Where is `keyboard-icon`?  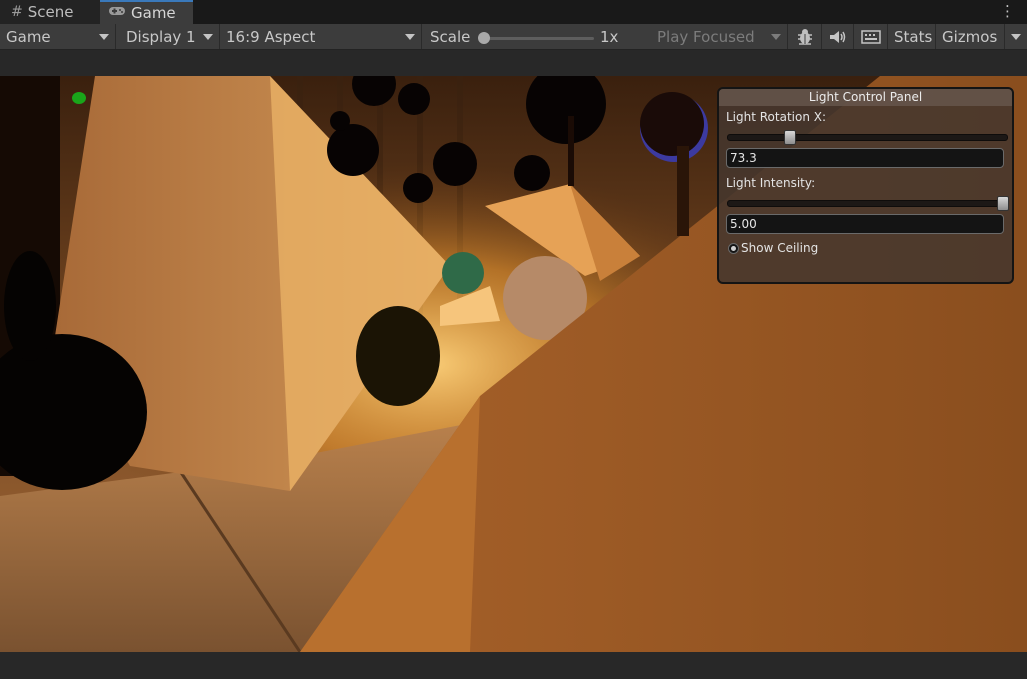
keyboard-icon is located at coordinates (871, 36).